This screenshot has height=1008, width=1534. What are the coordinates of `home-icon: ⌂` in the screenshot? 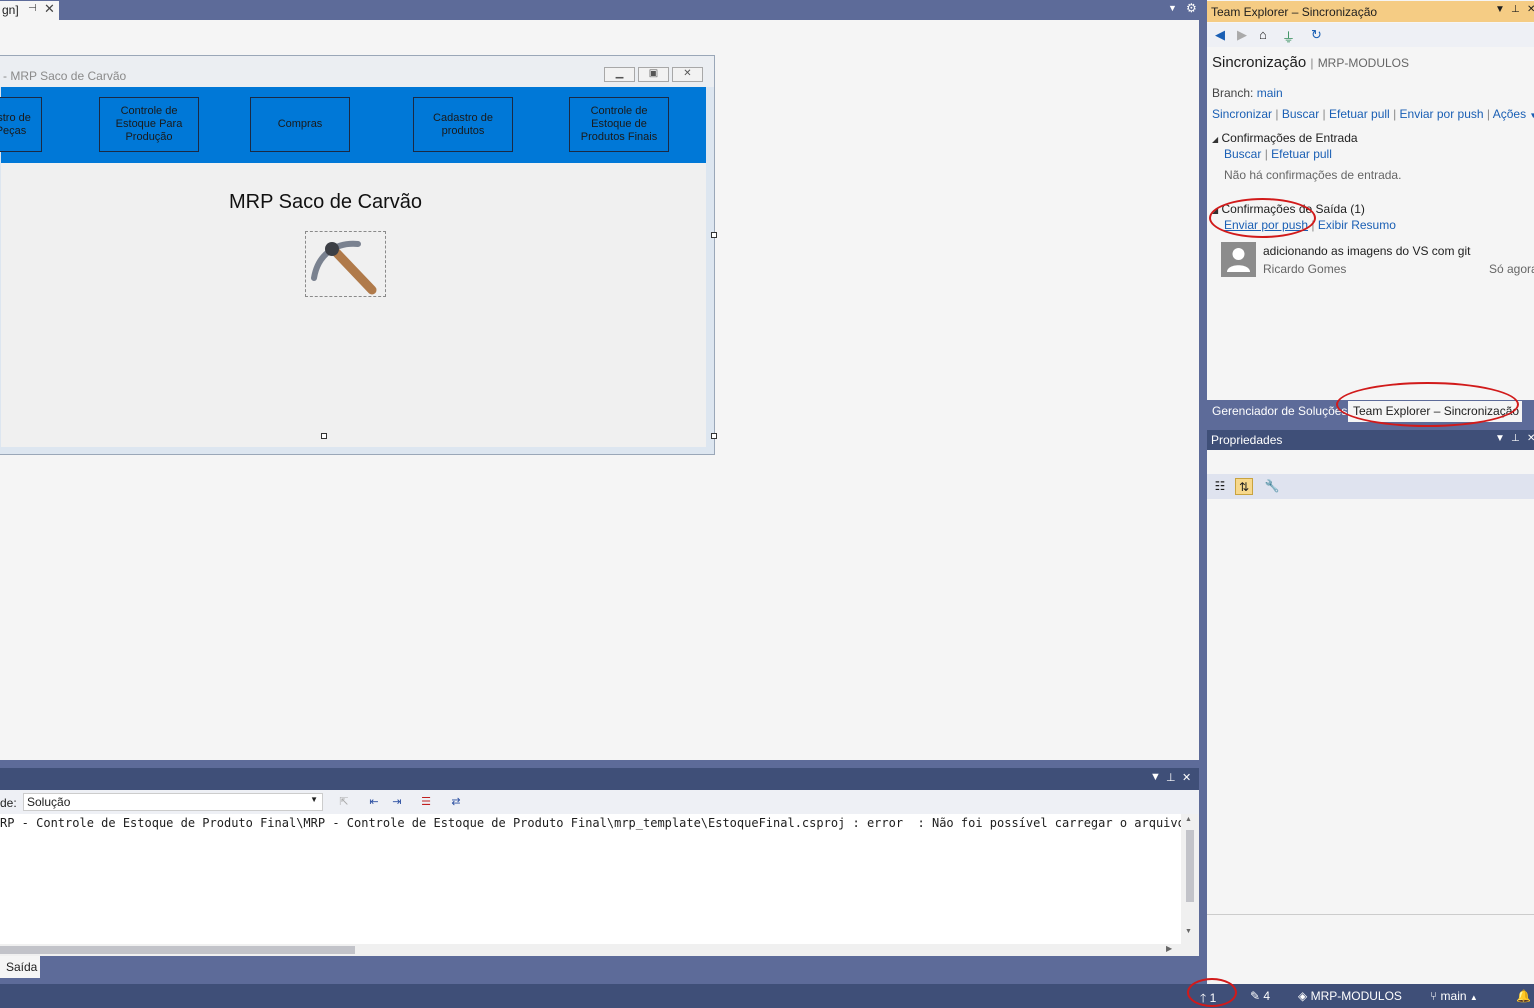 It's located at (1263, 34).